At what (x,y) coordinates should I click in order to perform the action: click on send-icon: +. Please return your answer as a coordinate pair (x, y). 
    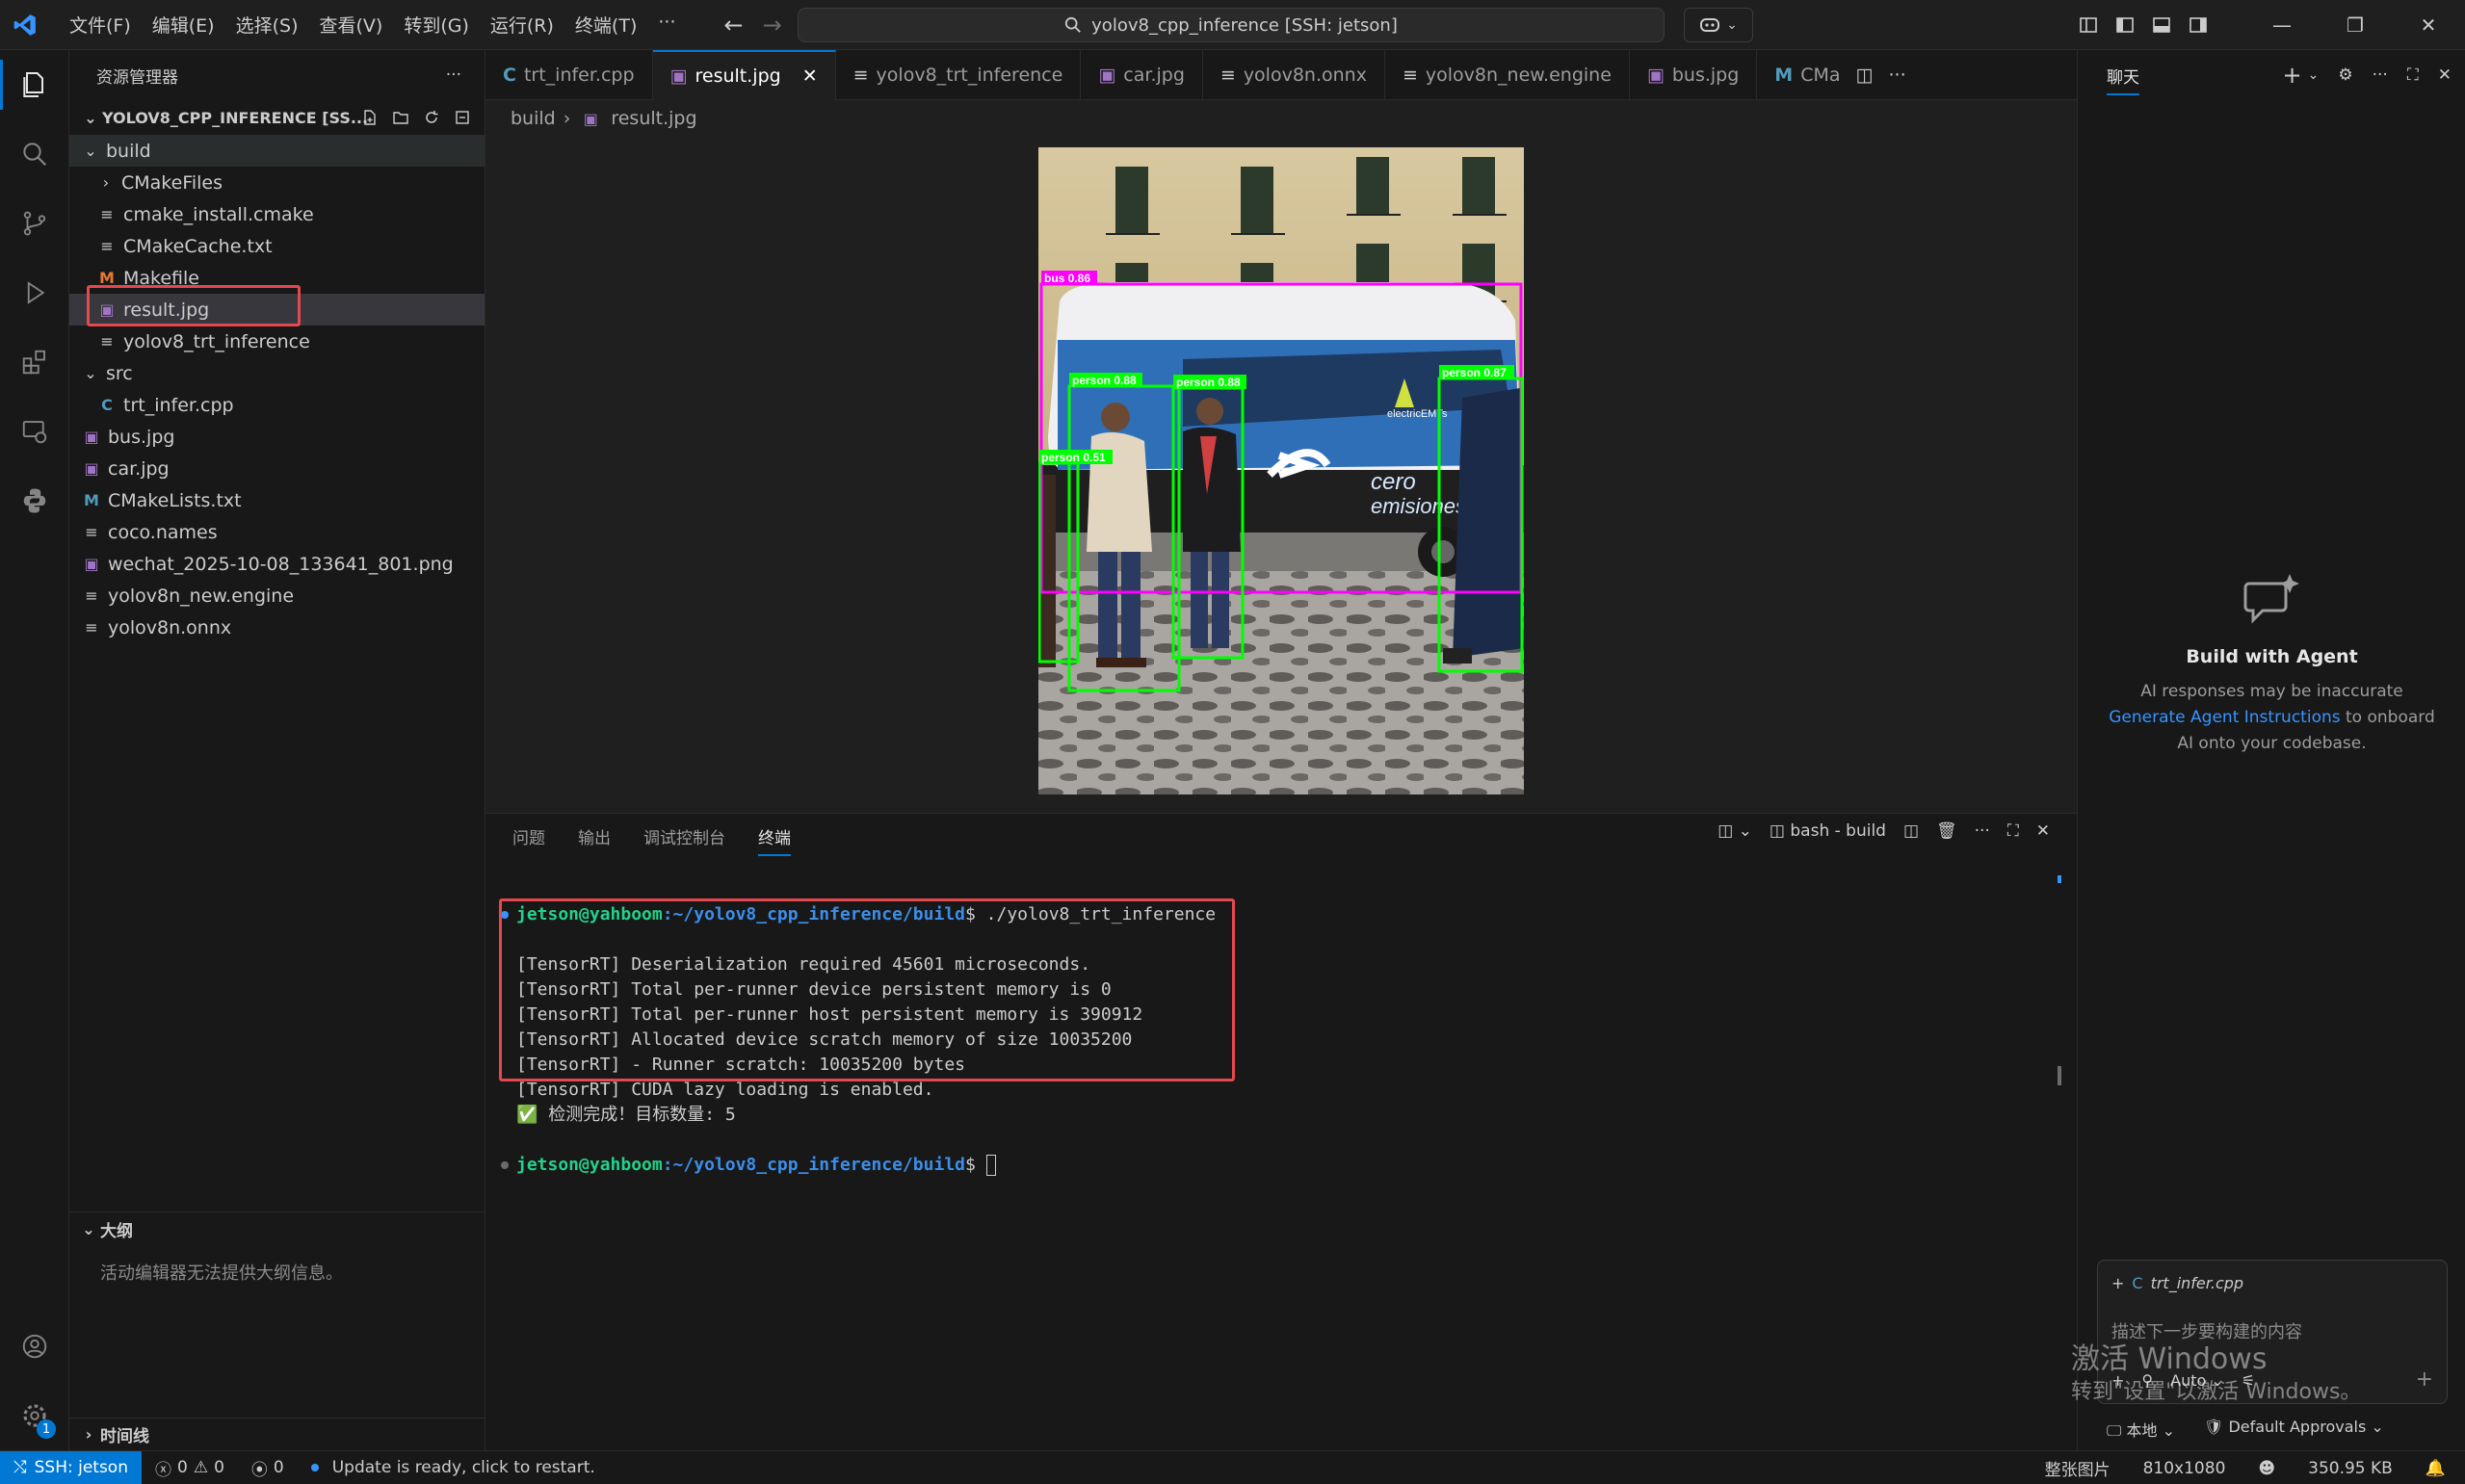
    Looking at the image, I should click on (2424, 1379).